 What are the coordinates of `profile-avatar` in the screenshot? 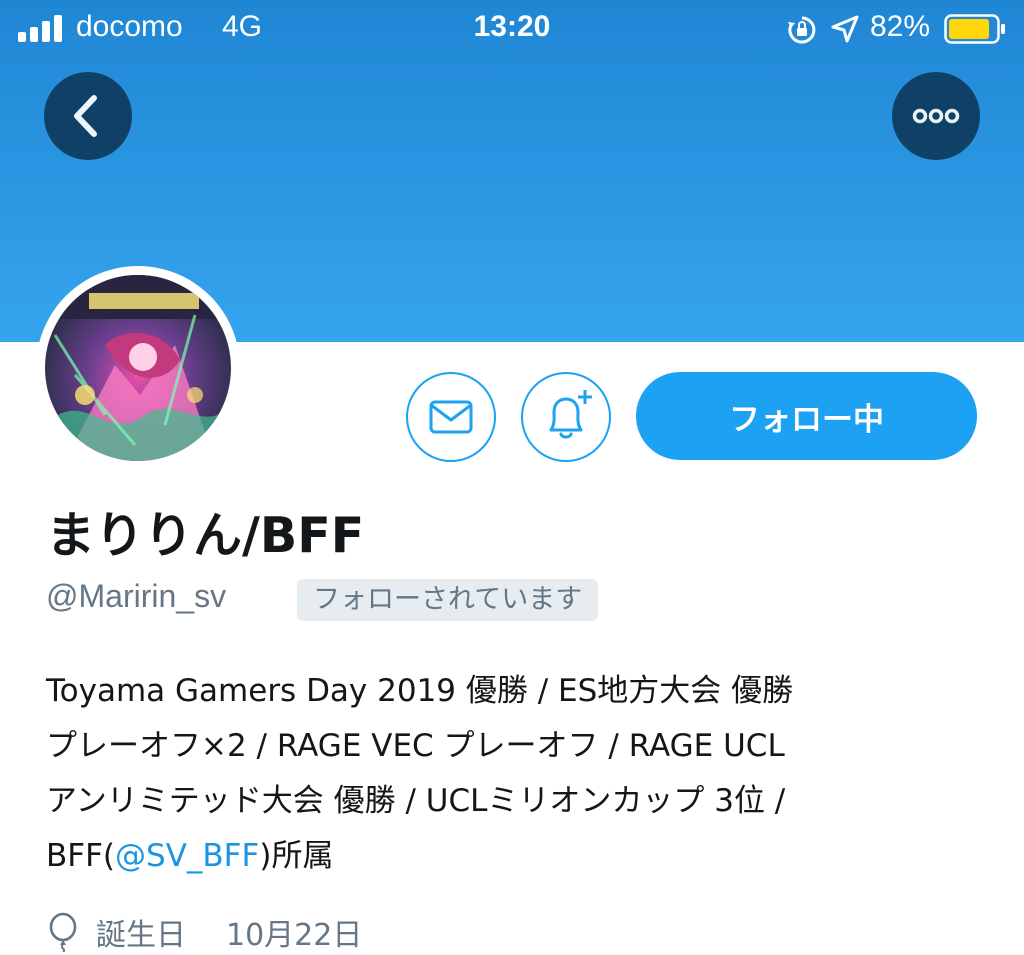 It's located at (138, 368).